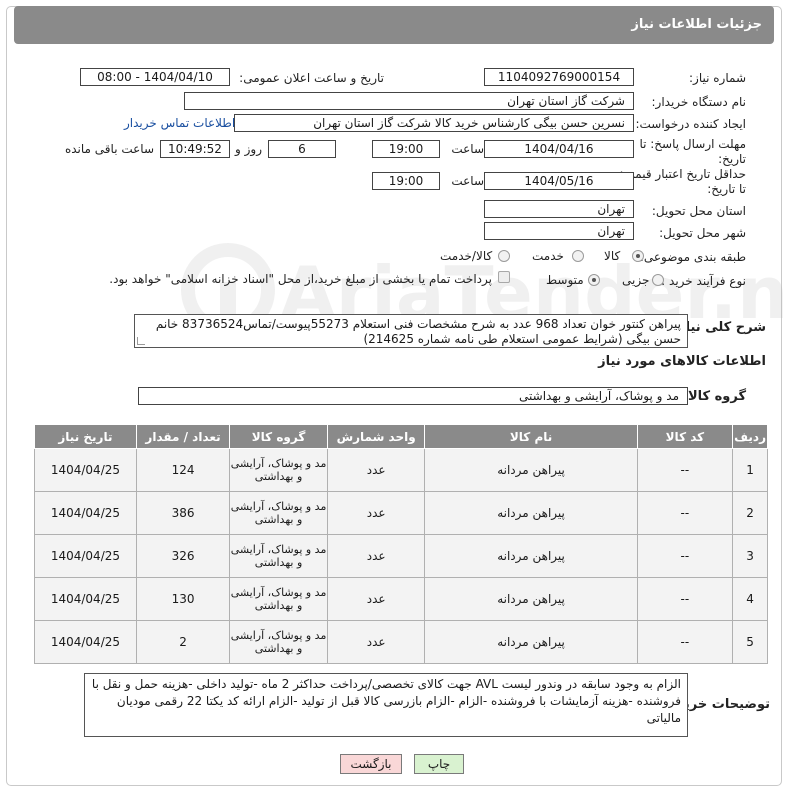 Image resolution: width=788 pixels, height=791 pixels. I want to click on col-qty: تعداد / مقدار, so click(183, 436).